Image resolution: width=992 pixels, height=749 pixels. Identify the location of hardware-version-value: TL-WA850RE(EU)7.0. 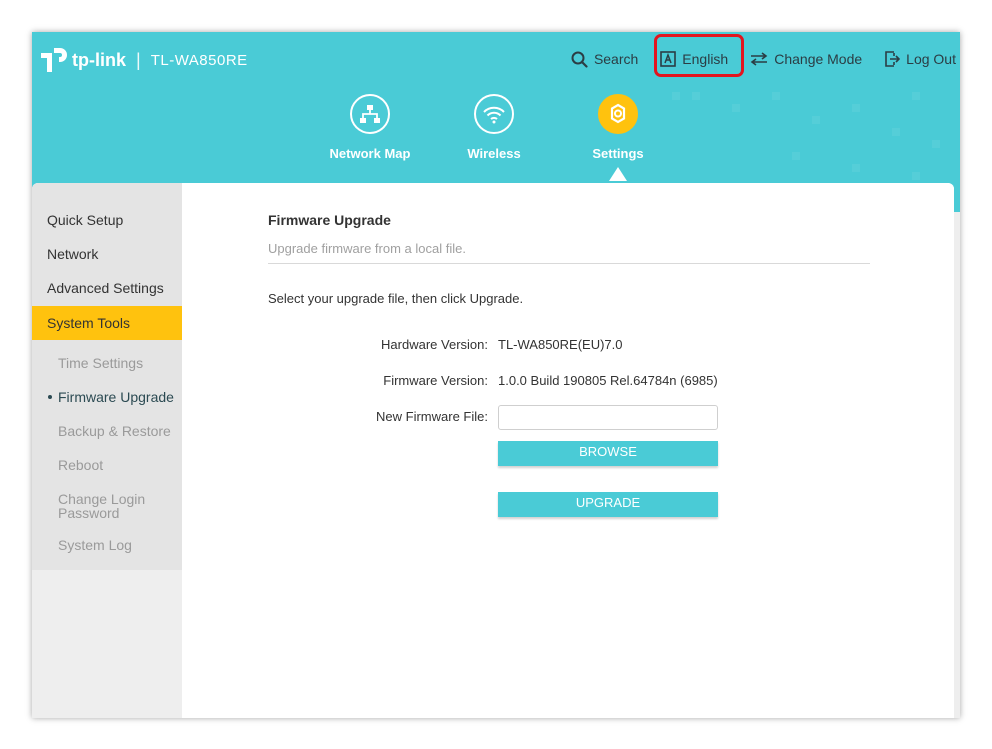
(560, 344).